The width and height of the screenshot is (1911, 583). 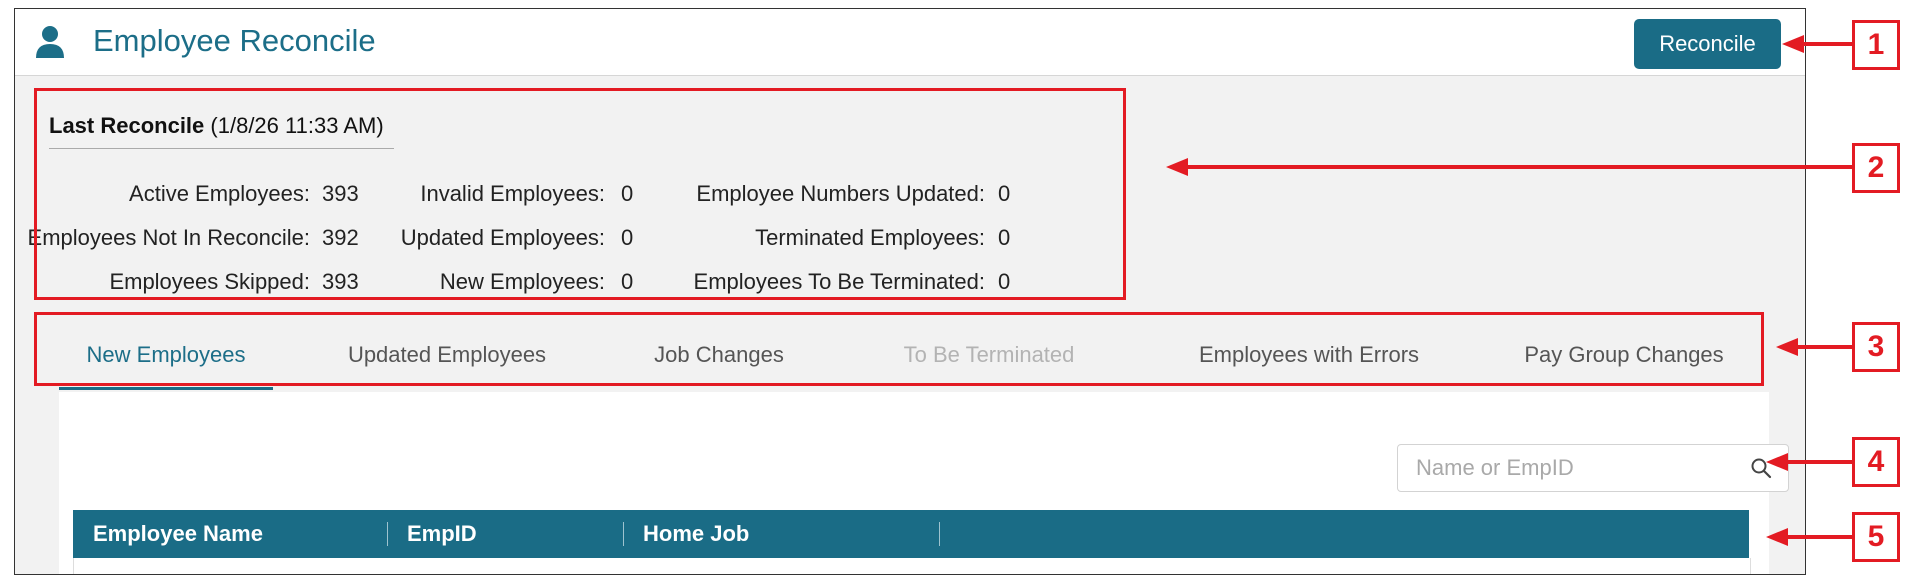 I want to click on search-icon, so click(x=1761, y=468).